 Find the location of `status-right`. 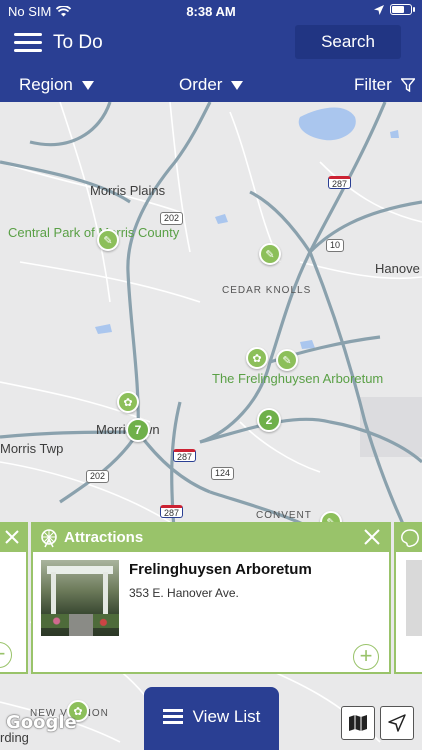

status-right is located at coordinates (394, 9).